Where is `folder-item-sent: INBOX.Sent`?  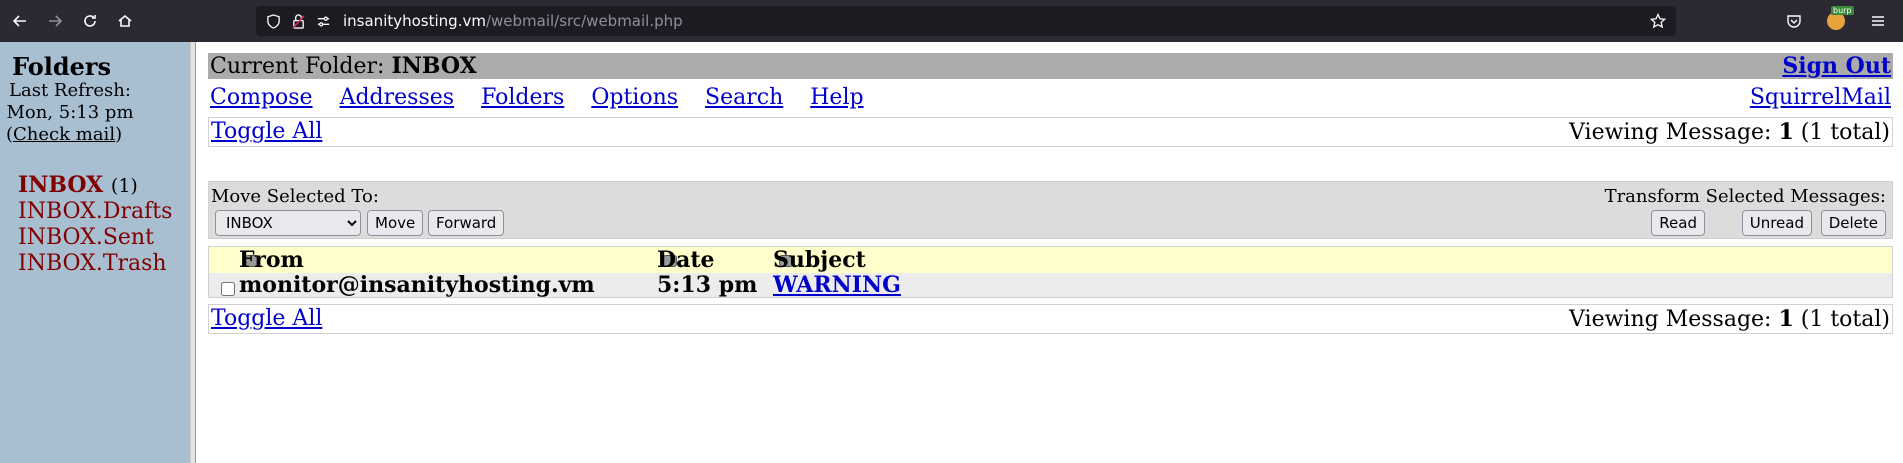 folder-item-sent: INBOX.Sent is located at coordinates (95, 238).